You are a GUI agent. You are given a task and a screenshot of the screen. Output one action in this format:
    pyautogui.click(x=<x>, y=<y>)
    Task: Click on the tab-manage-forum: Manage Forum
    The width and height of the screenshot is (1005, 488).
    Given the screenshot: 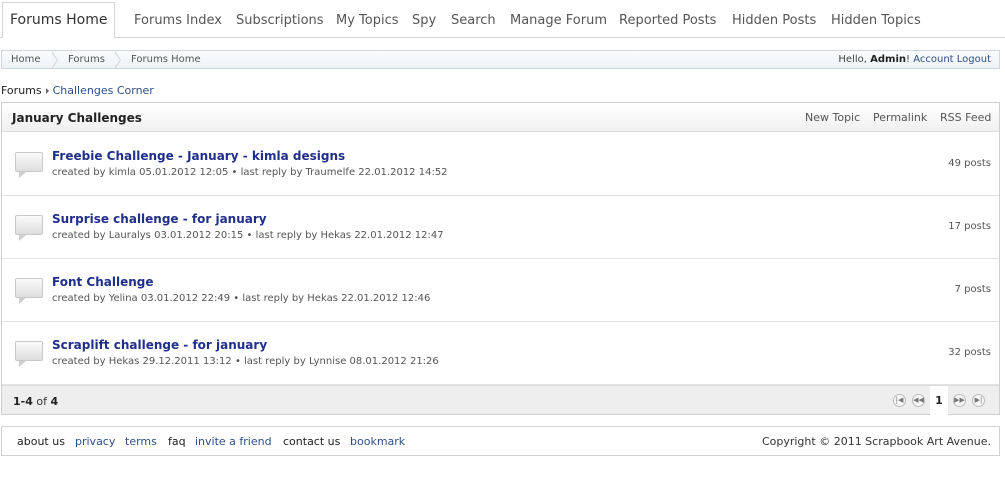 What is the action you would take?
    pyautogui.click(x=558, y=20)
    